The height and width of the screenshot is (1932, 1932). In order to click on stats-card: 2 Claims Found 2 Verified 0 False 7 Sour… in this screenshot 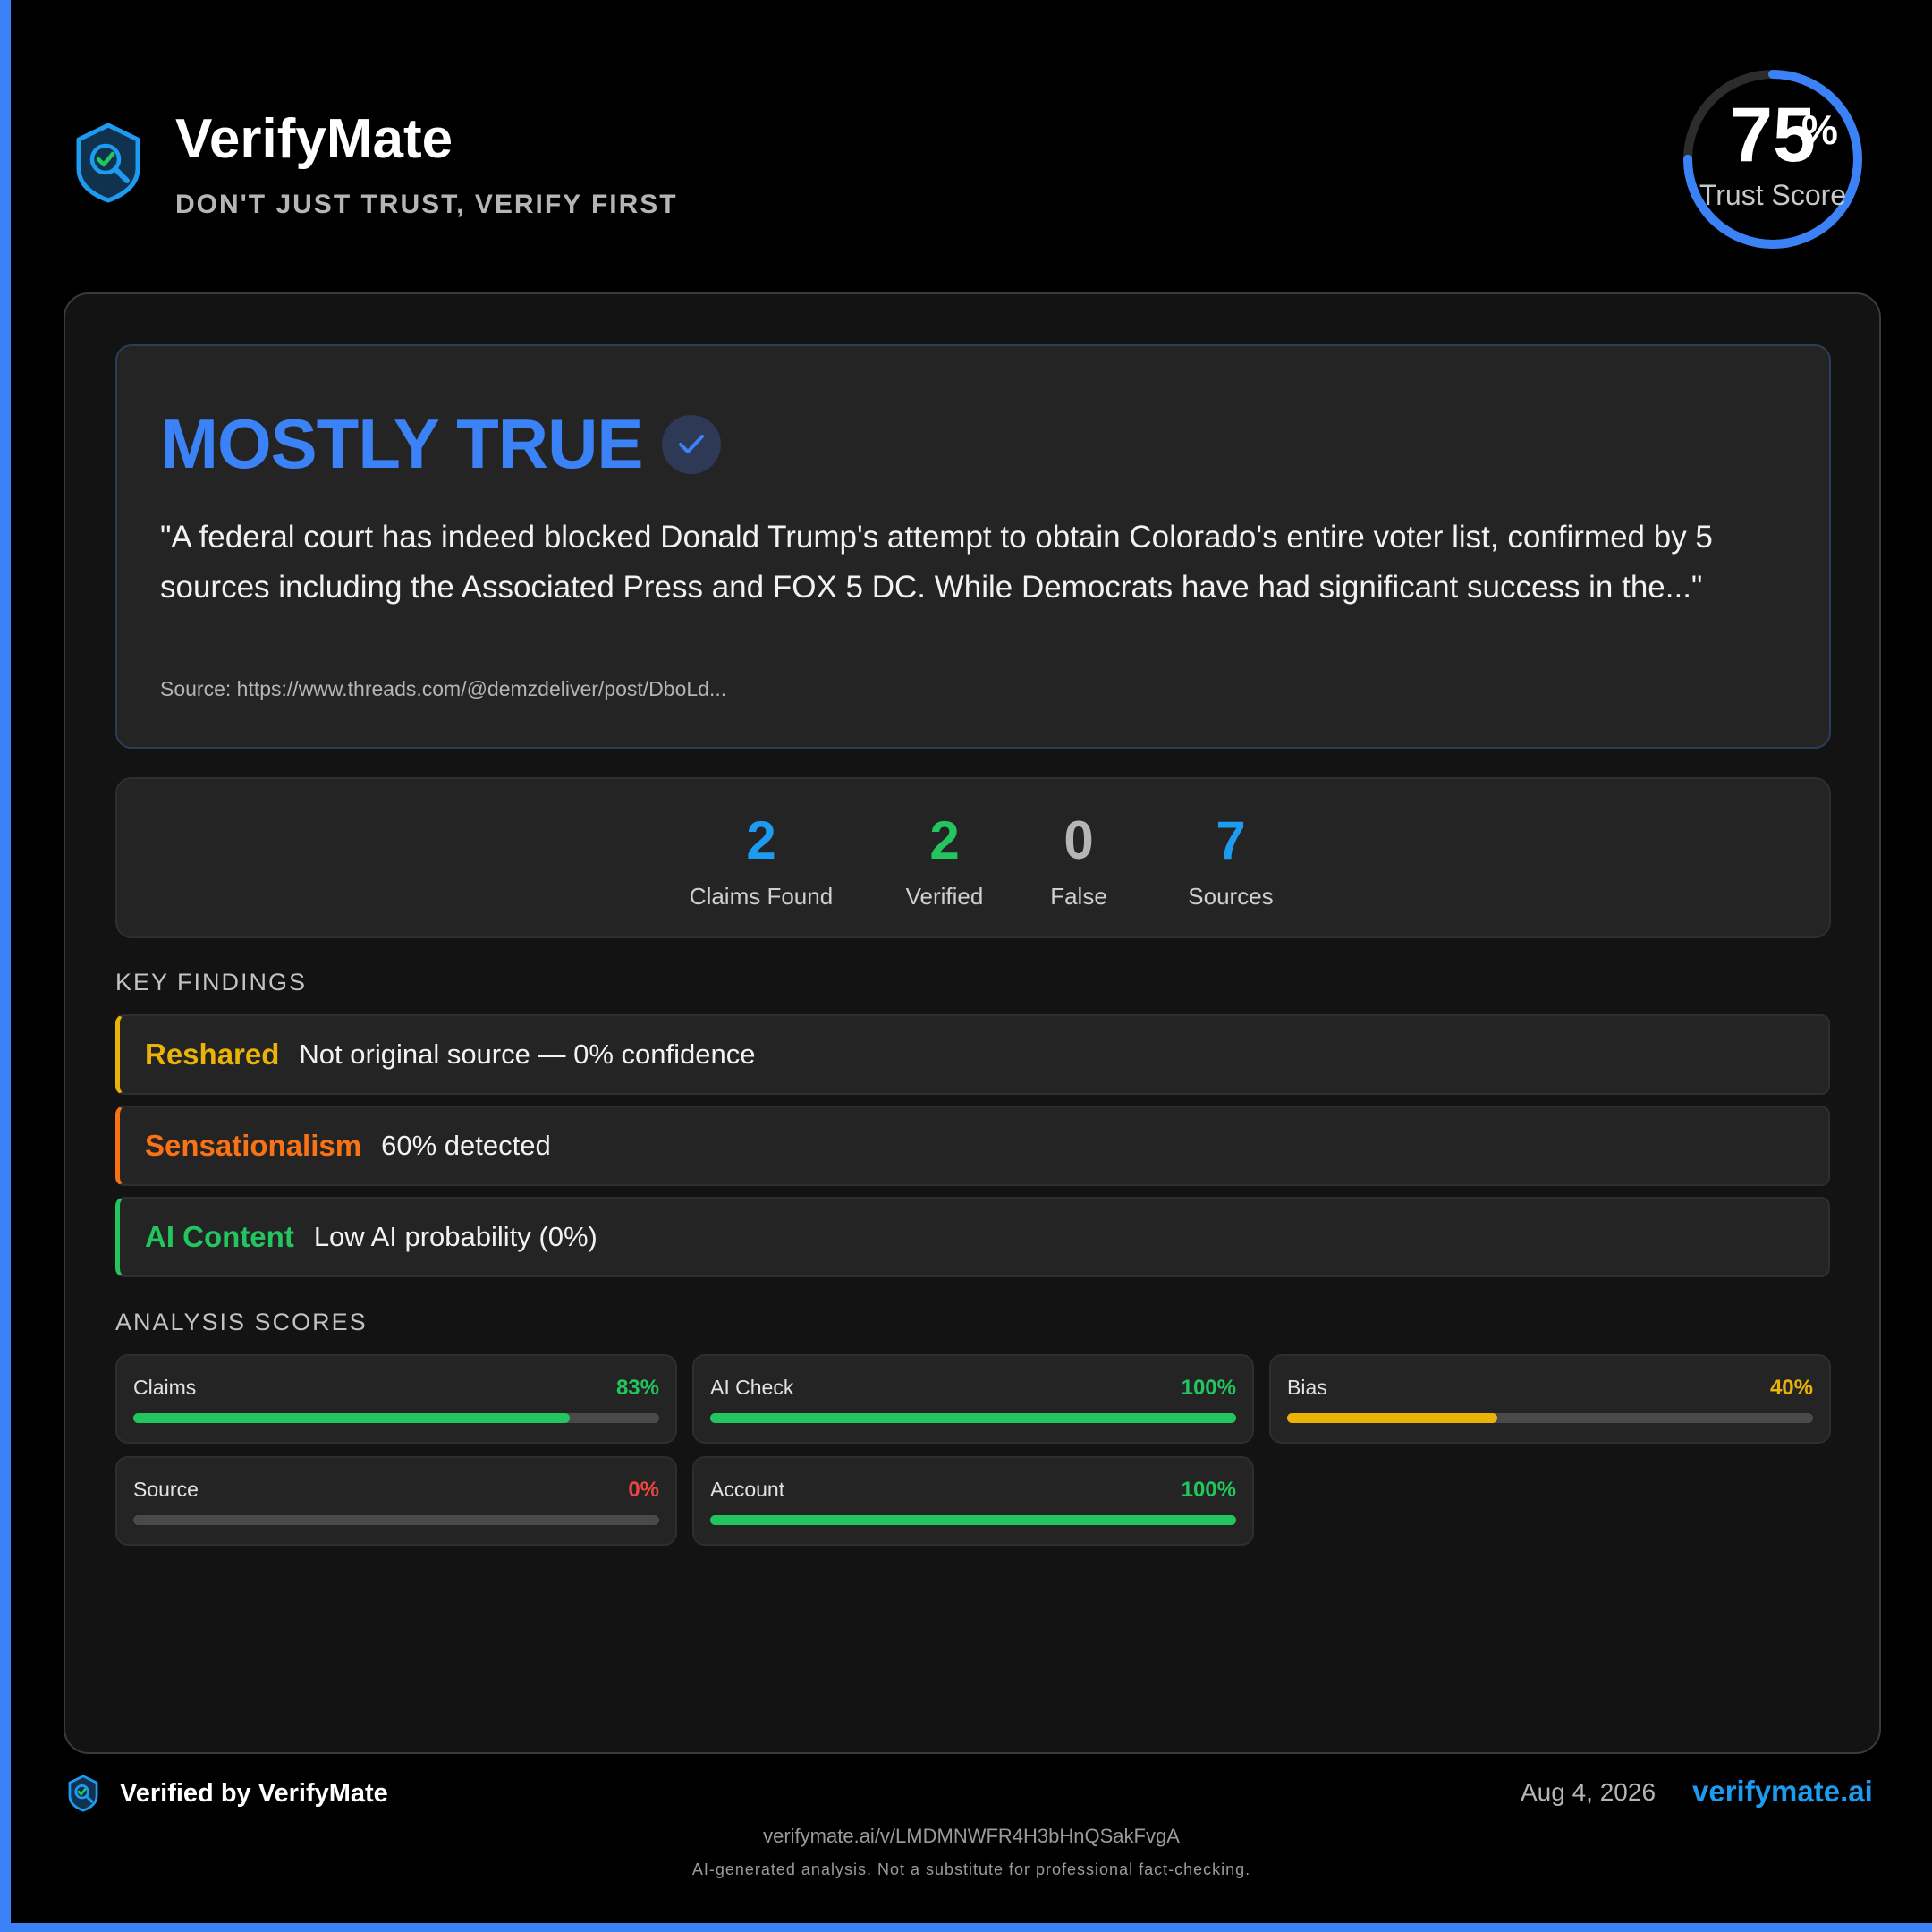, I will do `click(973, 857)`.